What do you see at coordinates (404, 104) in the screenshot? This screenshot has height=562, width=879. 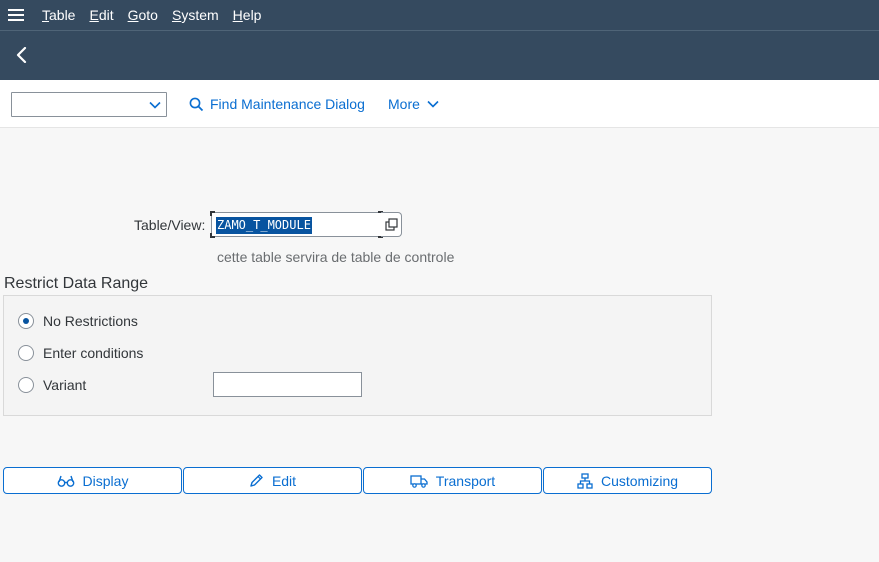 I see `more-label: More` at bounding box center [404, 104].